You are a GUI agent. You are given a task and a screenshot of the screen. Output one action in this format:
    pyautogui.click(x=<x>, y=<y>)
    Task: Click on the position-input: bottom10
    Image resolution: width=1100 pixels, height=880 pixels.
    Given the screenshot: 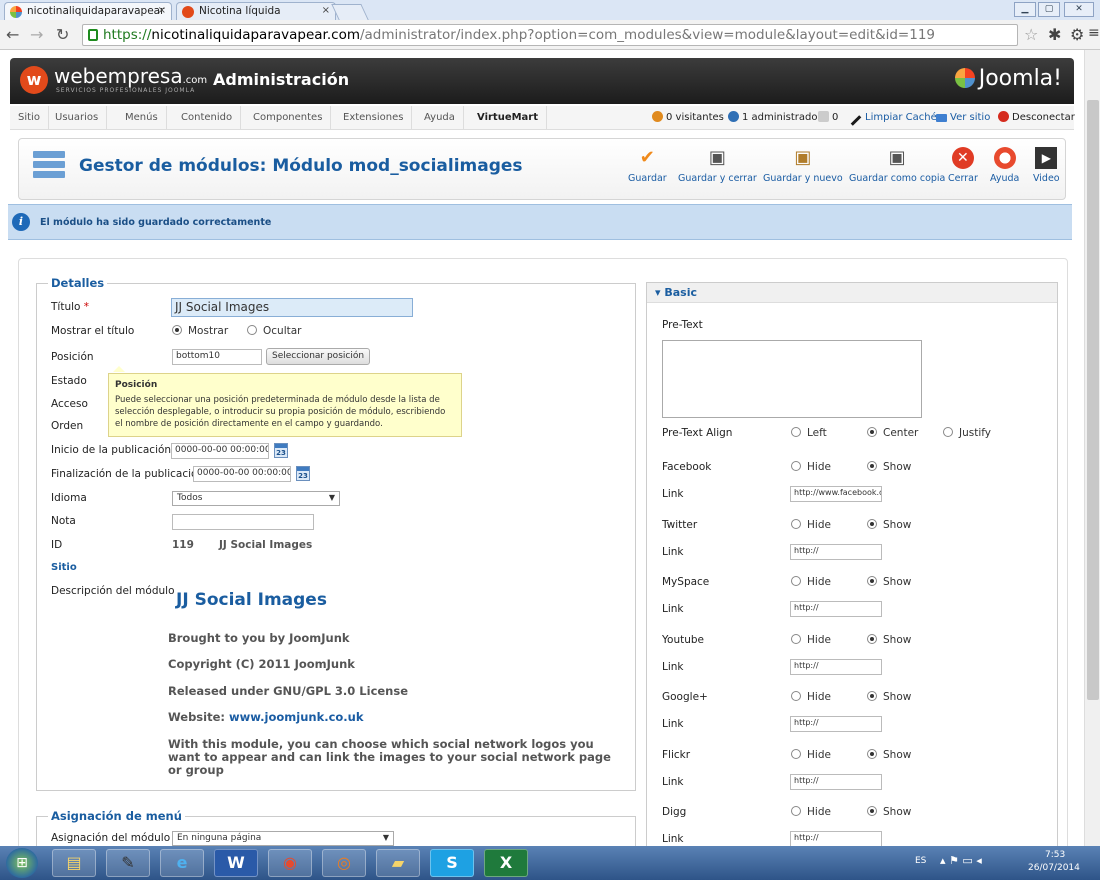 What is the action you would take?
    pyautogui.click(x=217, y=357)
    